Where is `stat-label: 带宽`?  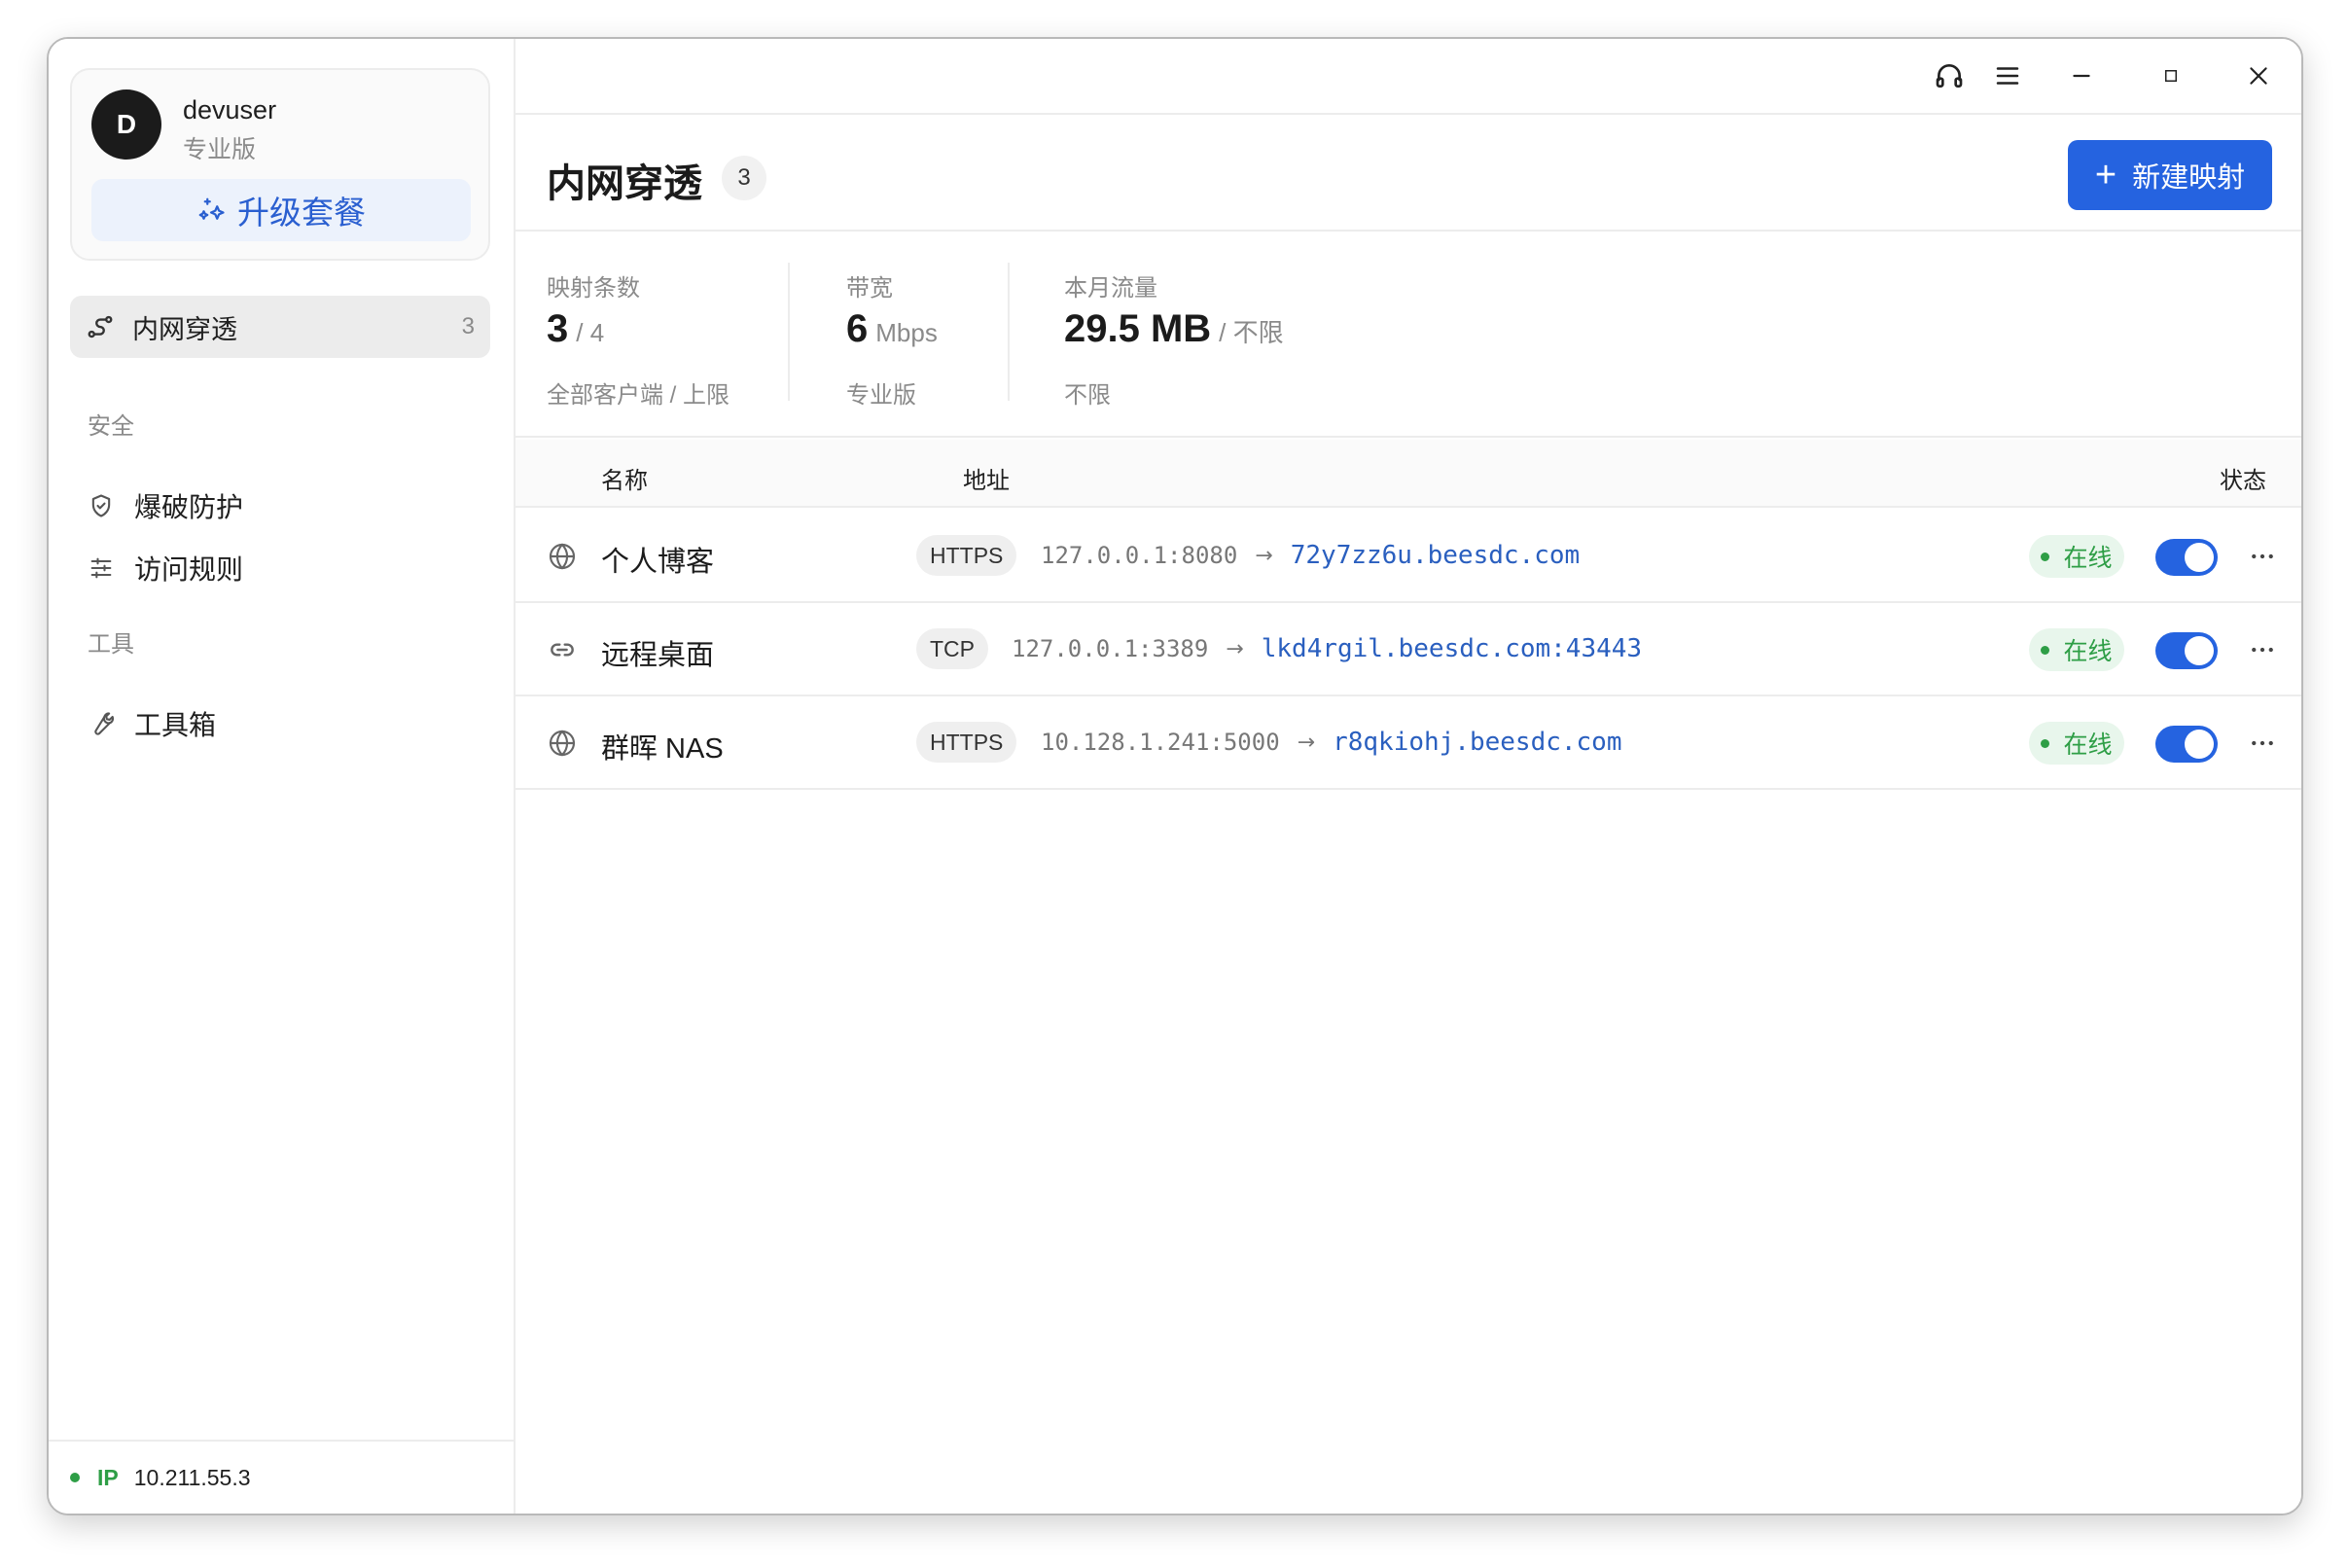 stat-label: 带宽 is located at coordinates (869, 288).